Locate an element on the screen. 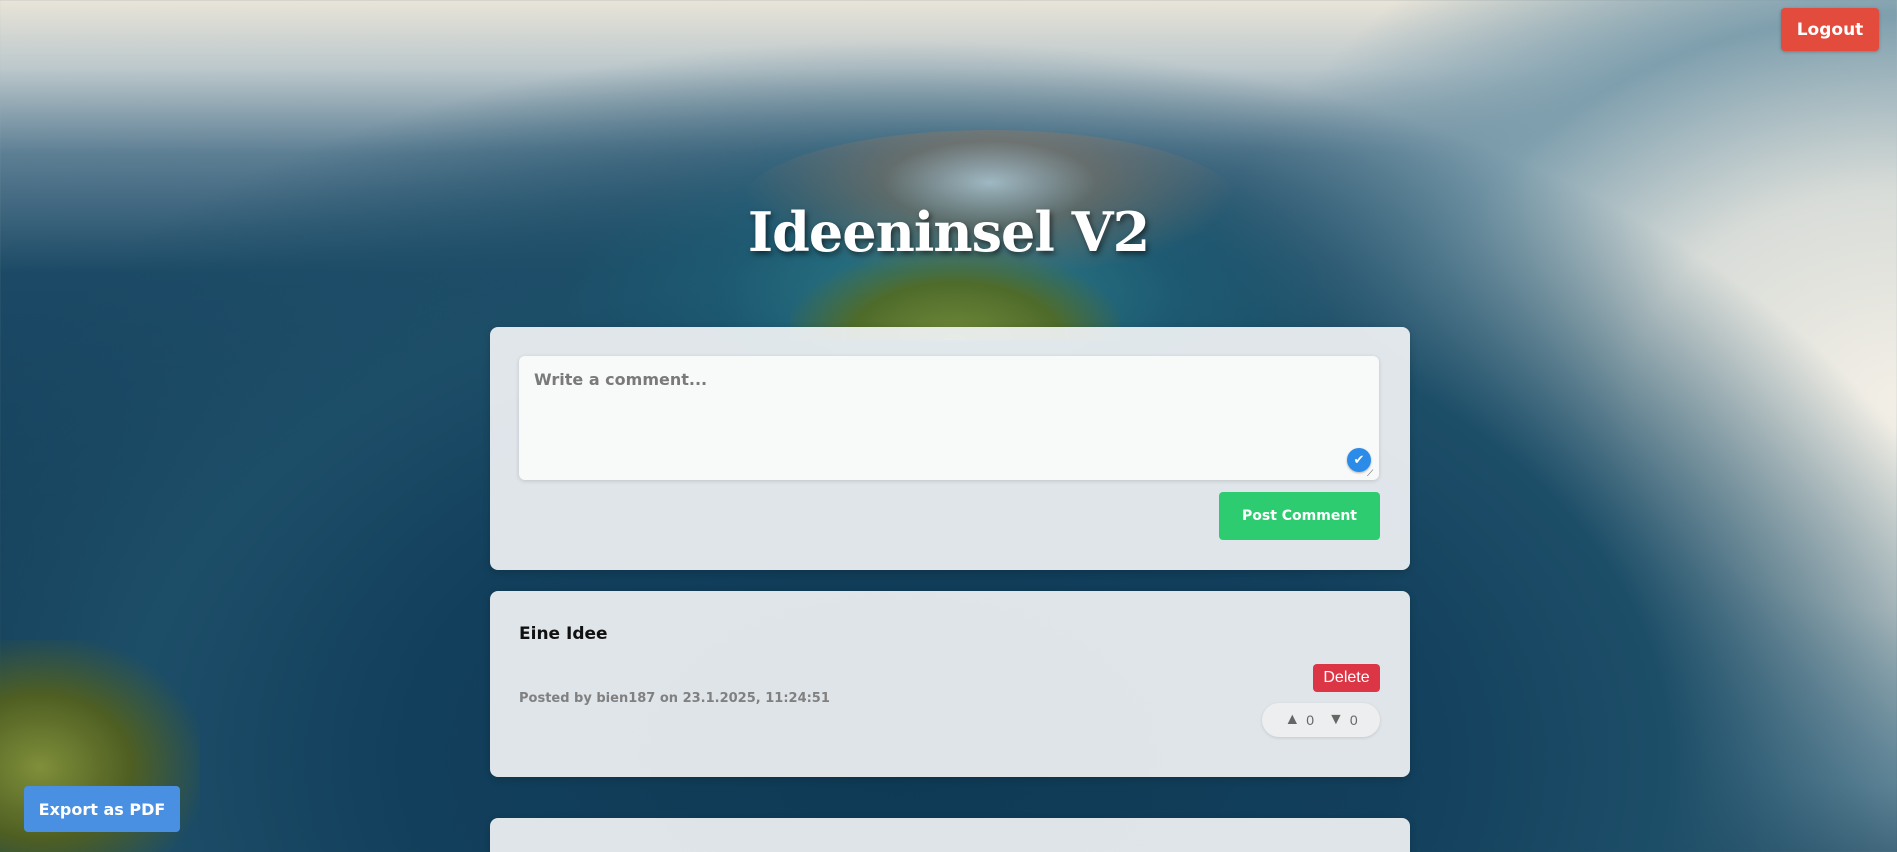  export-pdf-button: Export as PDF is located at coordinates (102, 809).